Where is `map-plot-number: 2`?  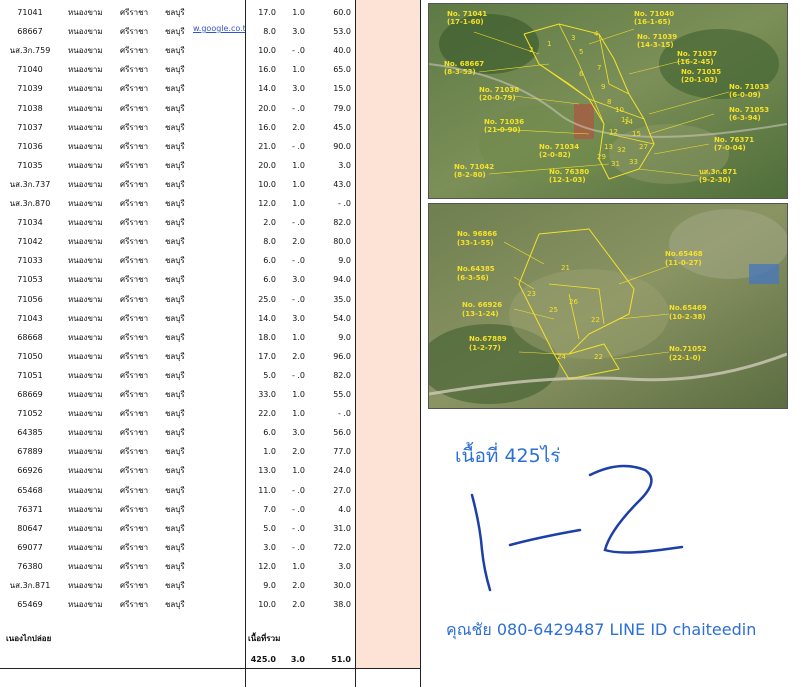
map-plot-number: 2 is located at coordinates (531, 50).